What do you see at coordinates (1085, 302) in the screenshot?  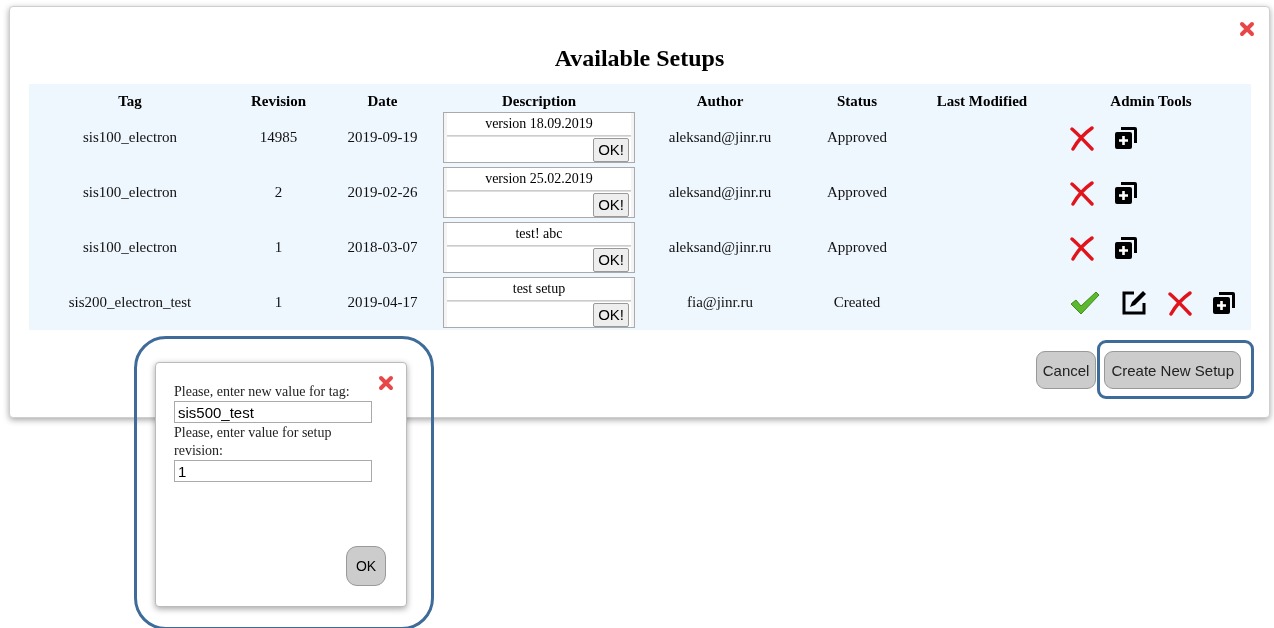 I see `check-icon` at bounding box center [1085, 302].